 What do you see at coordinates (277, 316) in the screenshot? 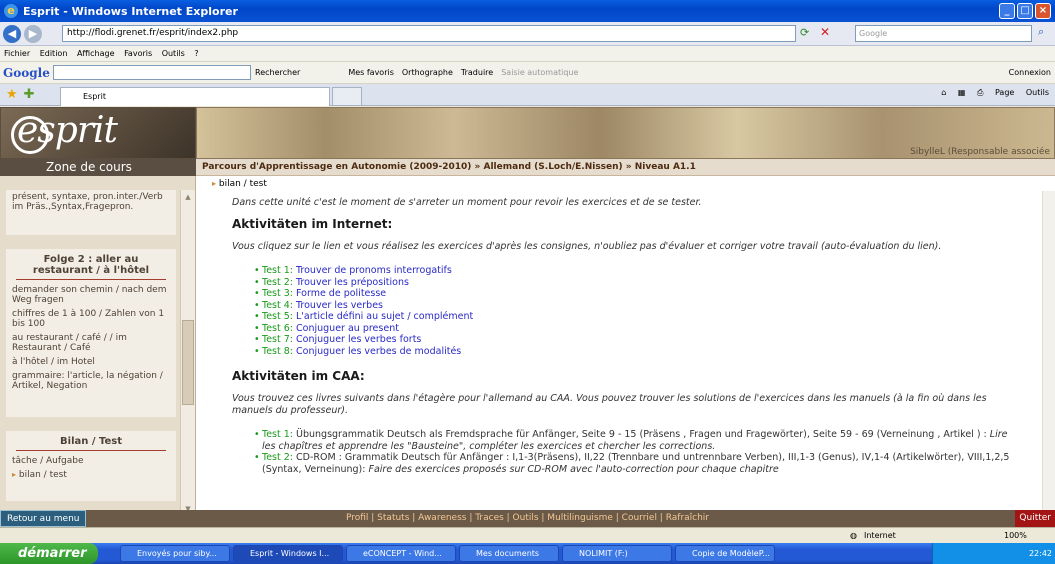
I see `test-label: Test 5:` at bounding box center [277, 316].